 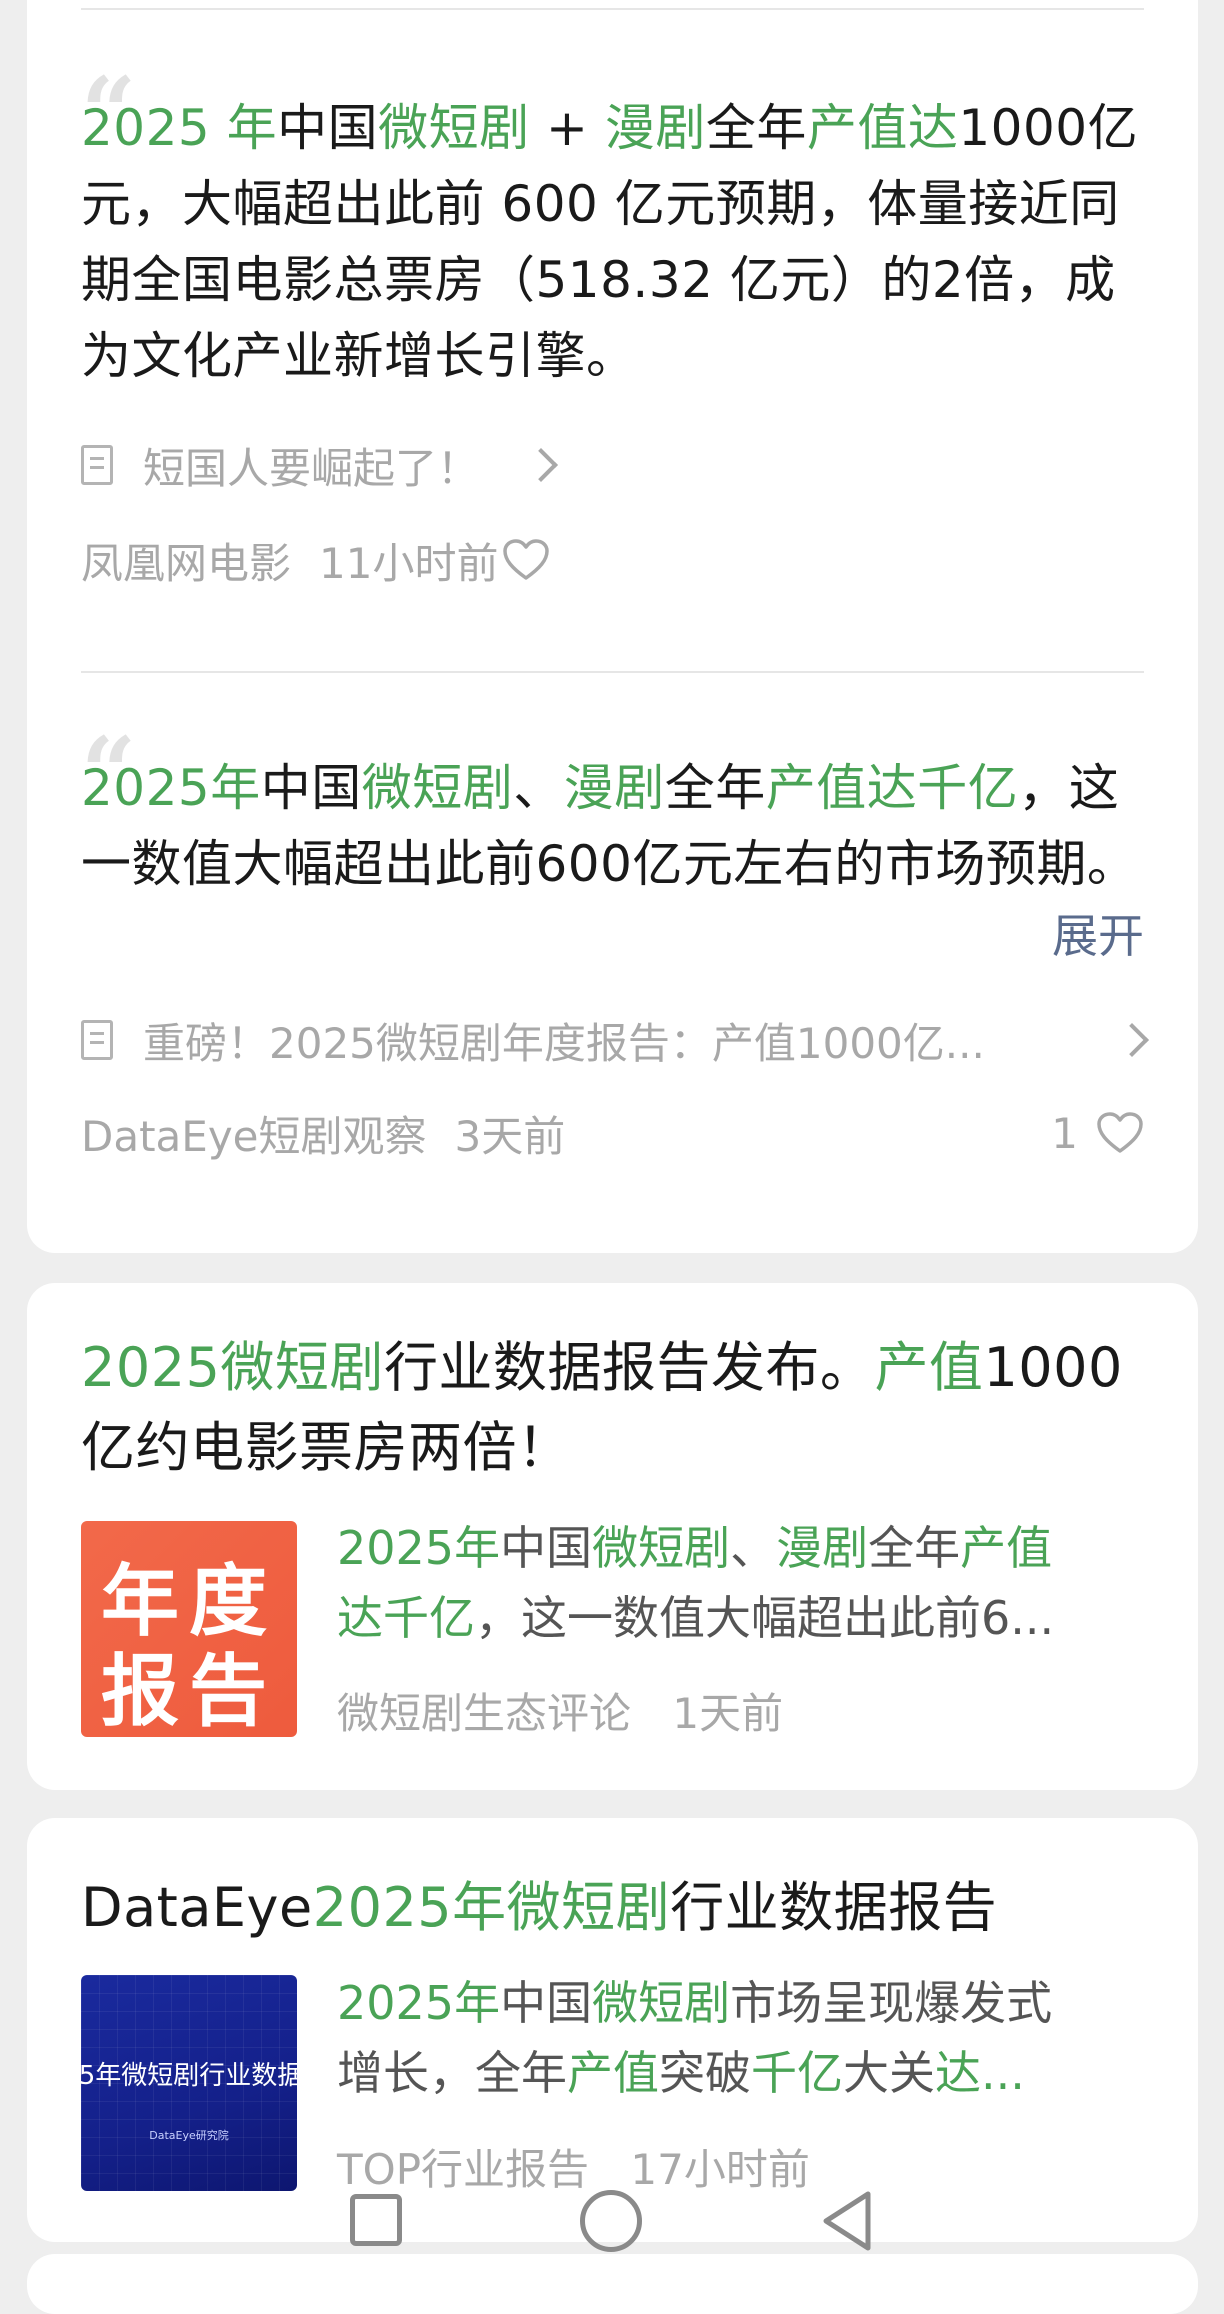 I want to click on circle-icon, so click(x=611, y=2221).